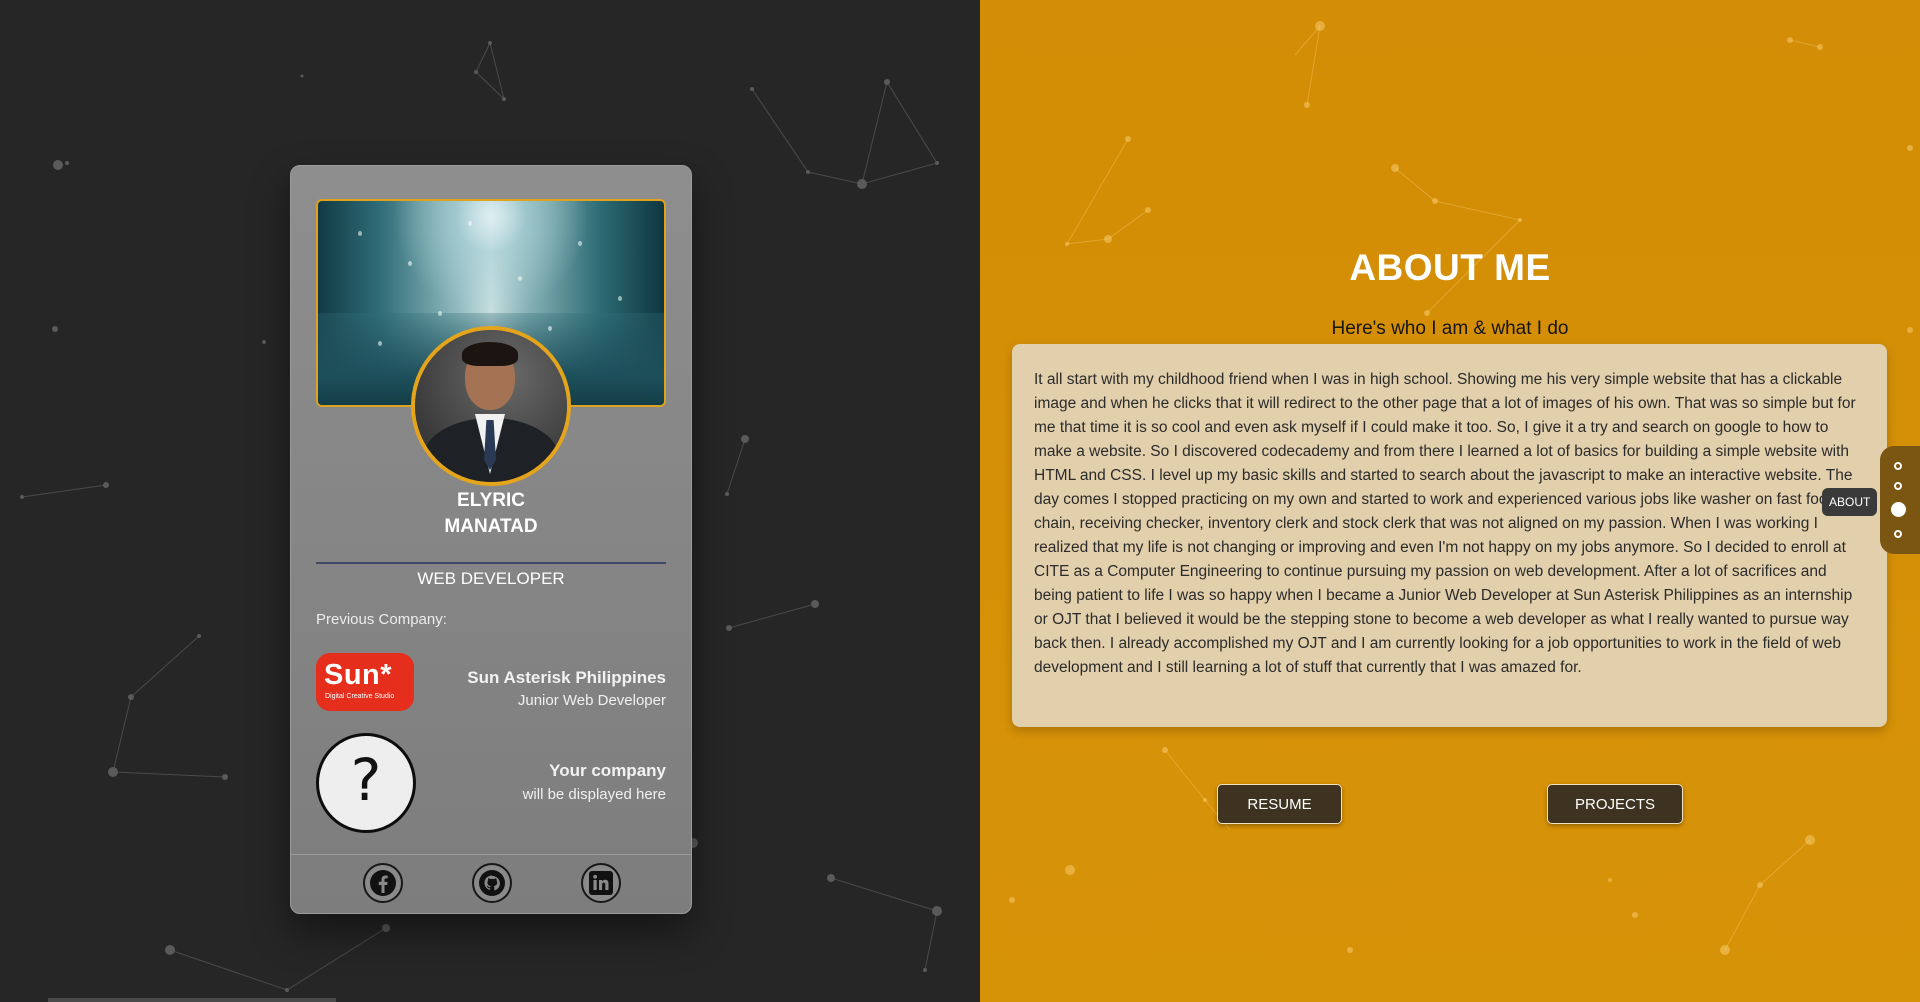 The height and width of the screenshot is (1002, 1920). I want to click on profile-role: WEB DEVELOPER, so click(491, 578).